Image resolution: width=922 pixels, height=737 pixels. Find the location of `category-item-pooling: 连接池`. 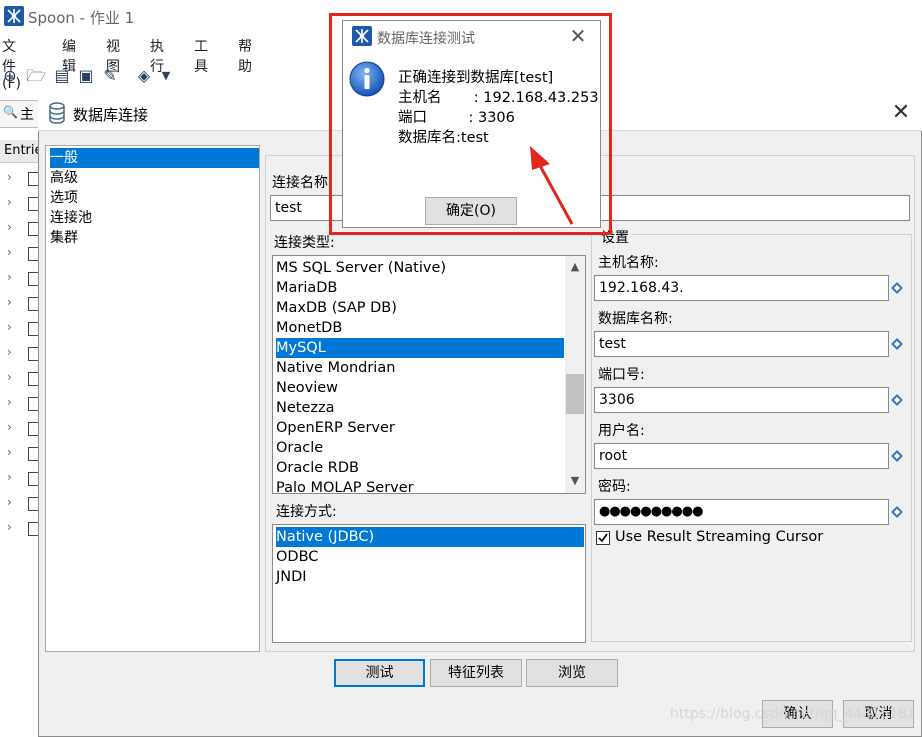

category-item-pooling: 连接池 is located at coordinates (154, 218).